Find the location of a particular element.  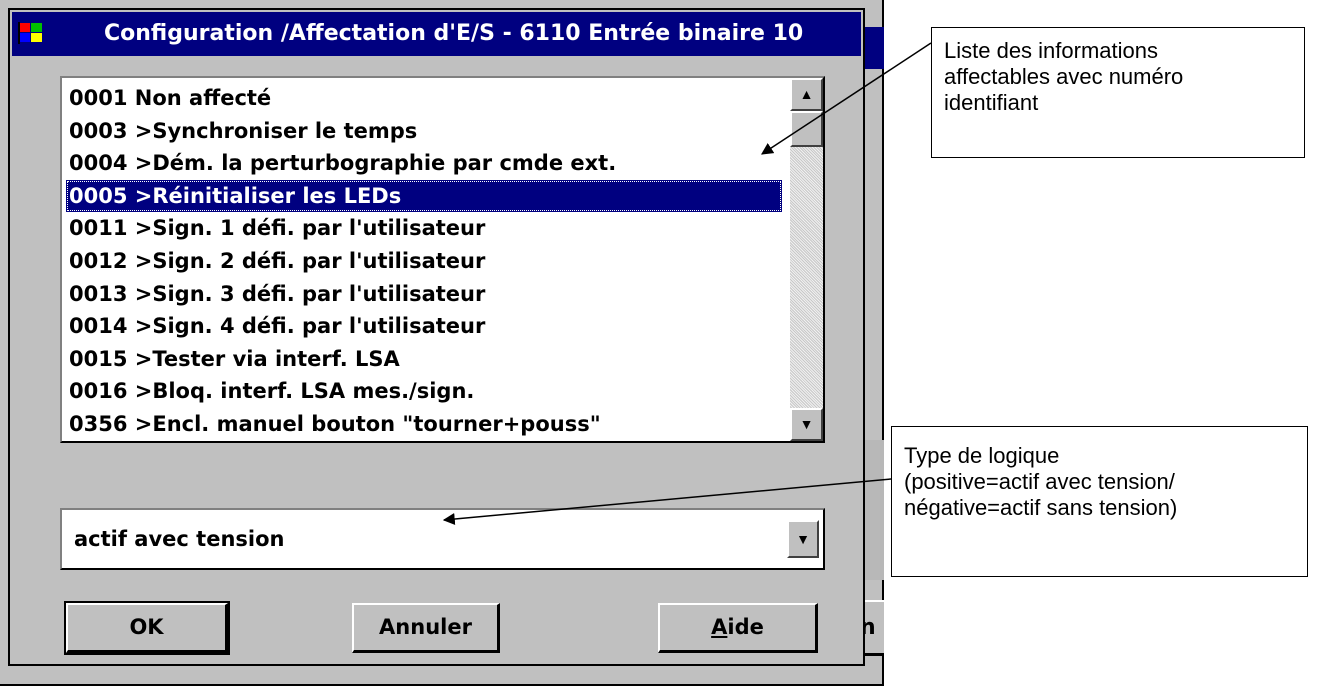

arrow-to-logic-select is located at coordinates (667, 501).